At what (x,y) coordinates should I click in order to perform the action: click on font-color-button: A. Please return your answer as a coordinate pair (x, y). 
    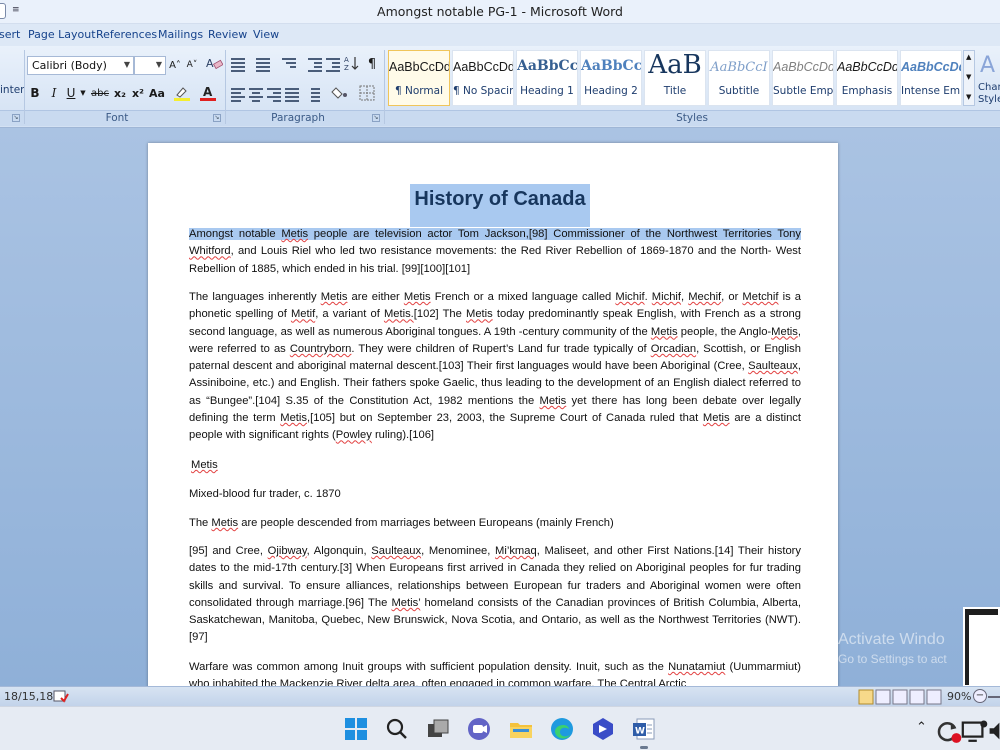
    Looking at the image, I should click on (208, 93).